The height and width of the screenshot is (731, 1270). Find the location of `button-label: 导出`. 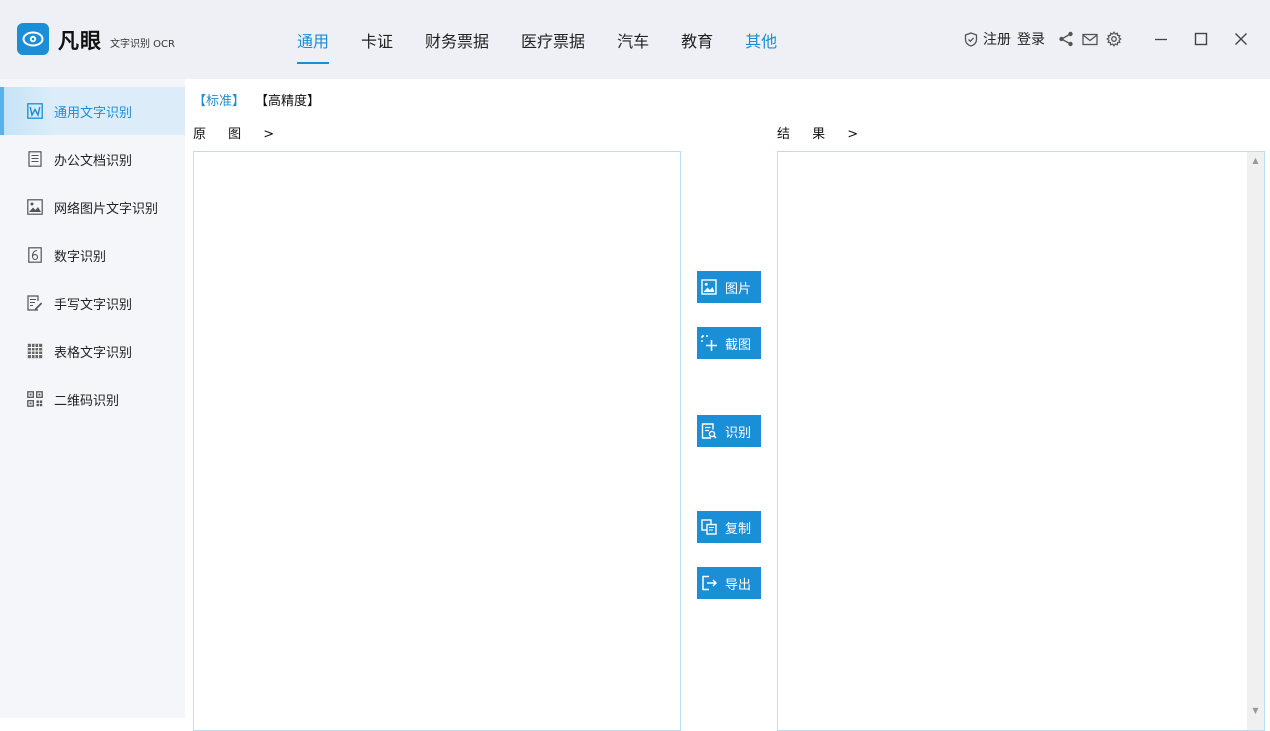

button-label: 导出 is located at coordinates (738, 585).